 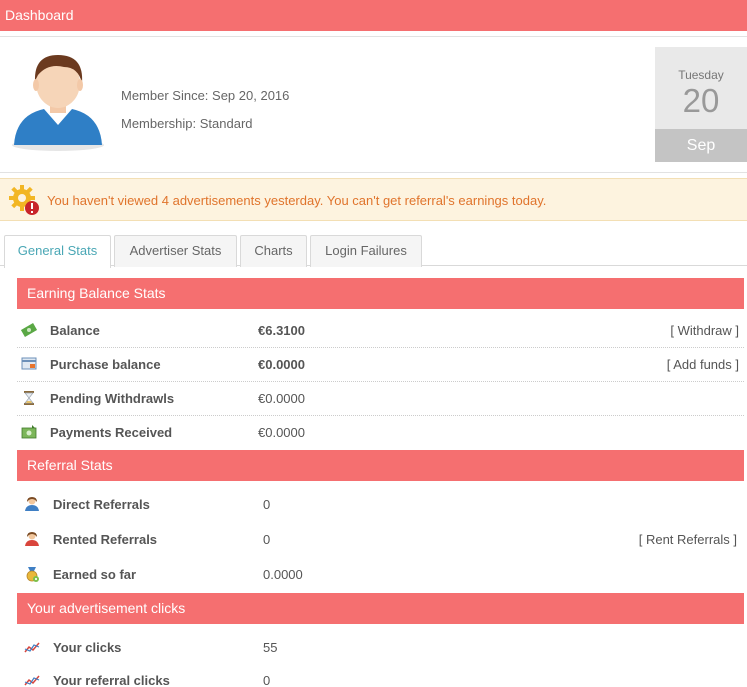 I want to click on advertisement-clicks-header: Your advertisement clicks, so click(x=380, y=608).